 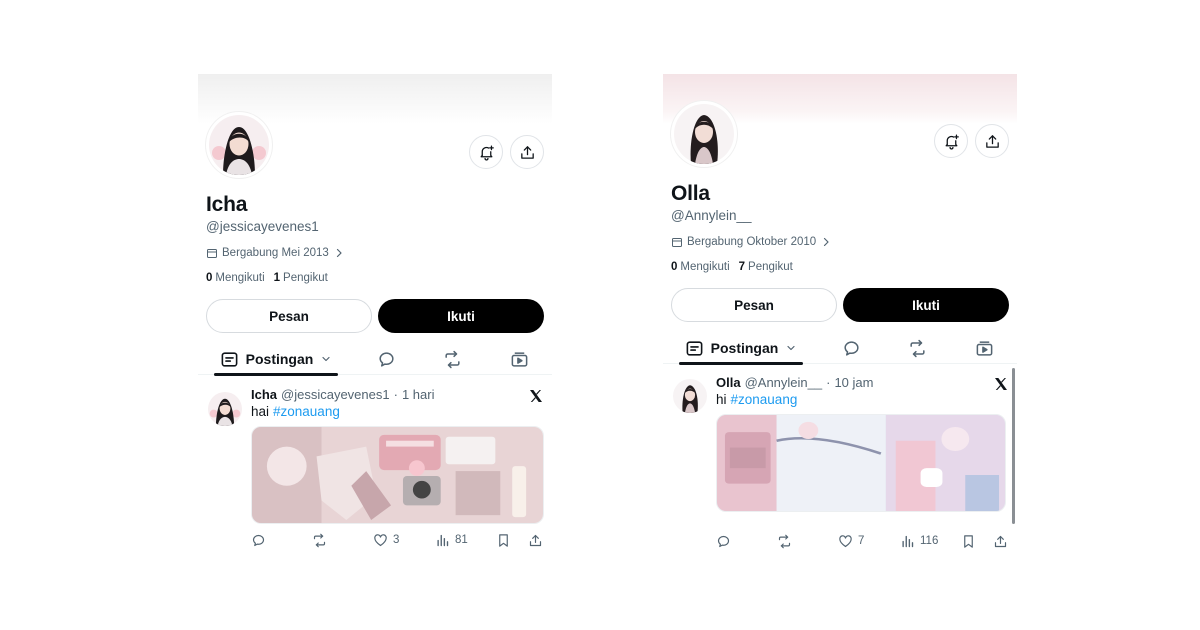 I want to click on posts-icon, so click(x=229, y=359).